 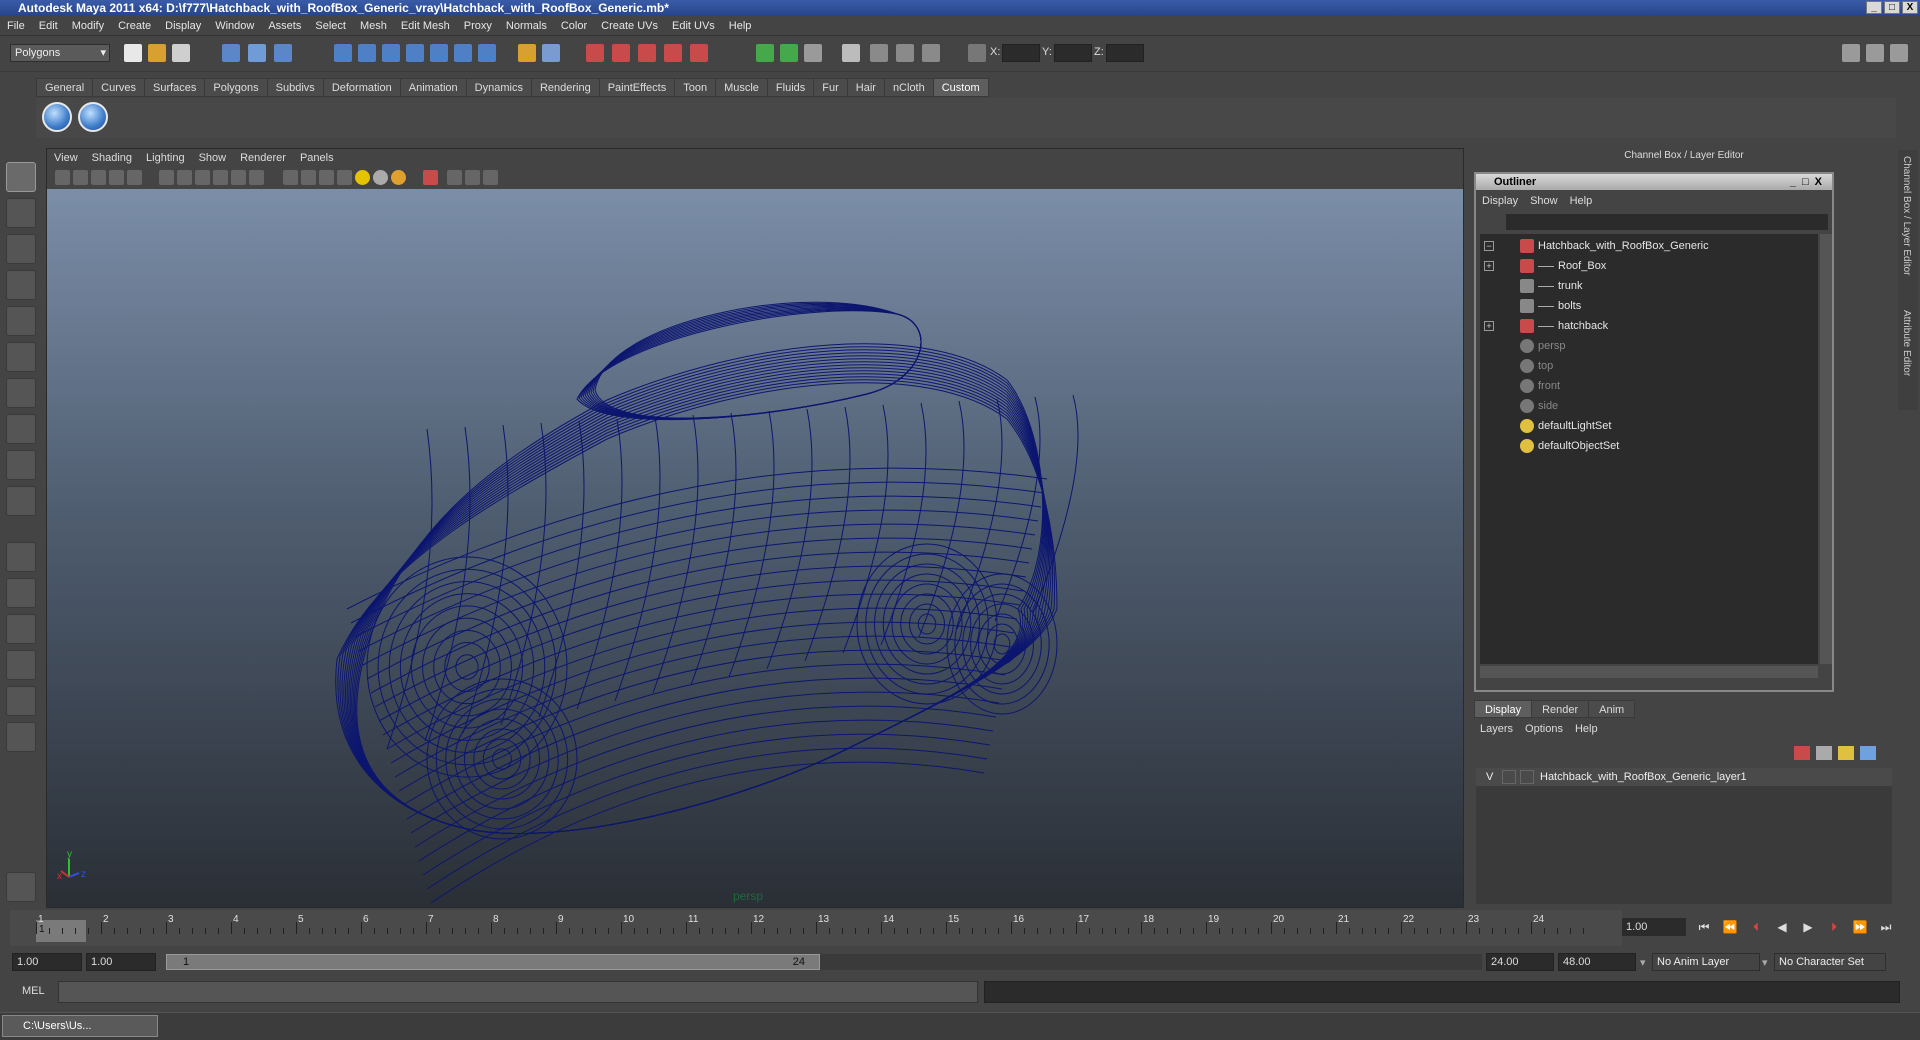 I want to click on shelf-tab-ncloth: nCloth, so click(x=908, y=87).